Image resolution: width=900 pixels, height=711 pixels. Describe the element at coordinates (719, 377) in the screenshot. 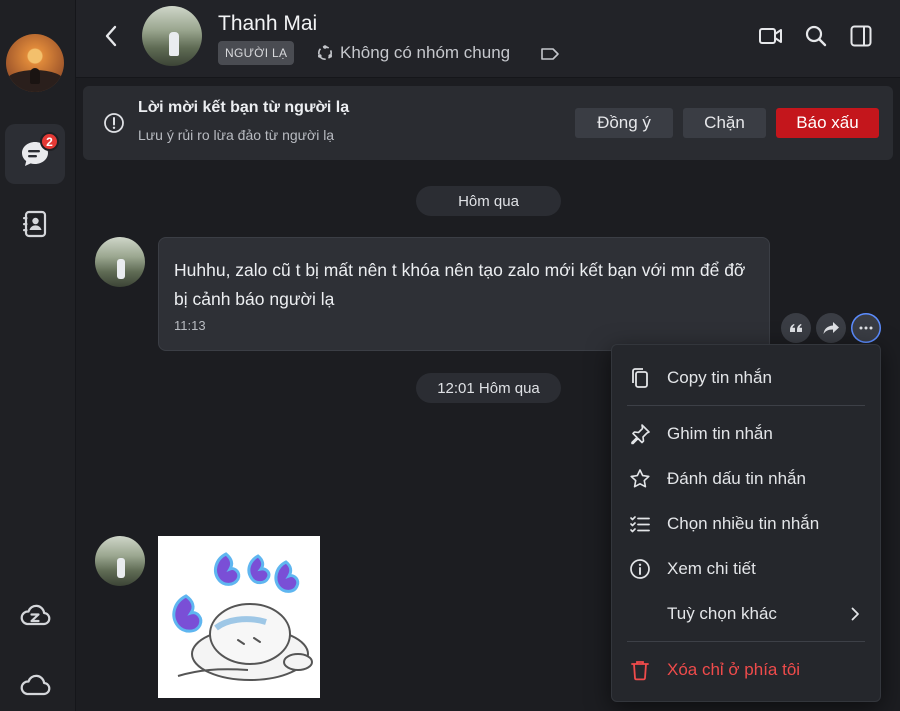

I see `menu-item-label: Copy tin nhắn` at that location.